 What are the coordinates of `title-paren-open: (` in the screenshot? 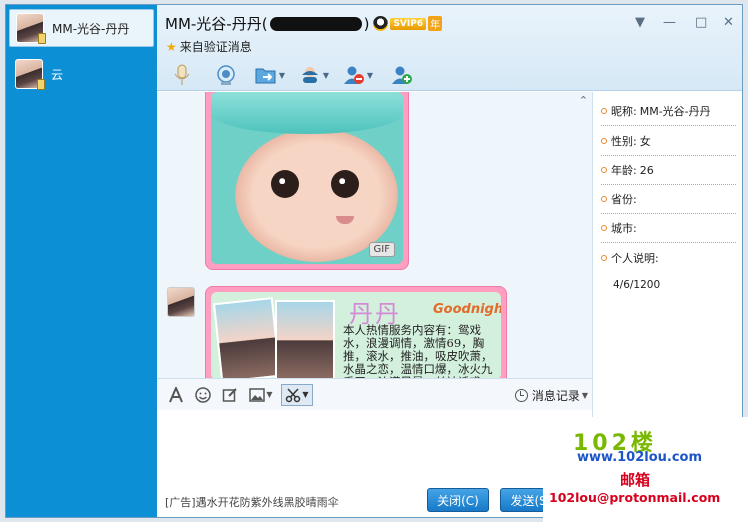 It's located at (264, 23).